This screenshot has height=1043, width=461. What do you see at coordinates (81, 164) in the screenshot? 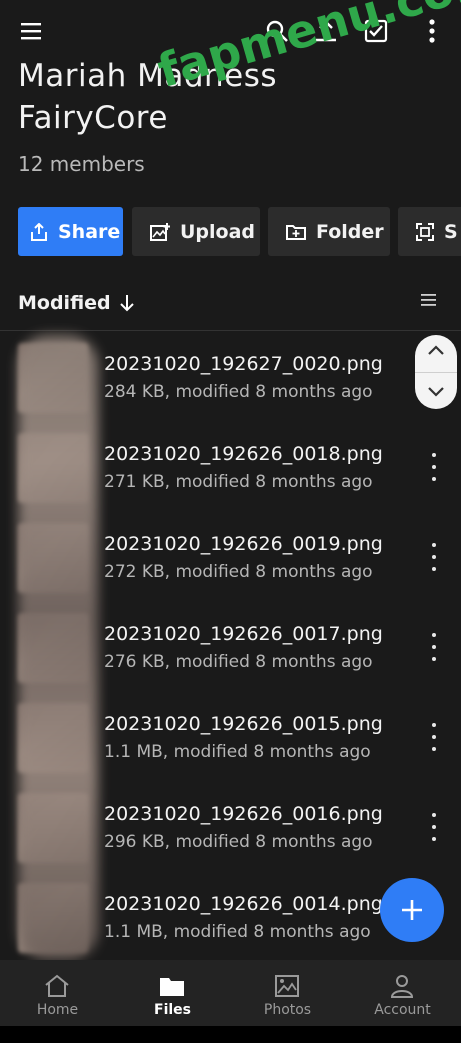
I see `members-count: 12 members` at bounding box center [81, 164].